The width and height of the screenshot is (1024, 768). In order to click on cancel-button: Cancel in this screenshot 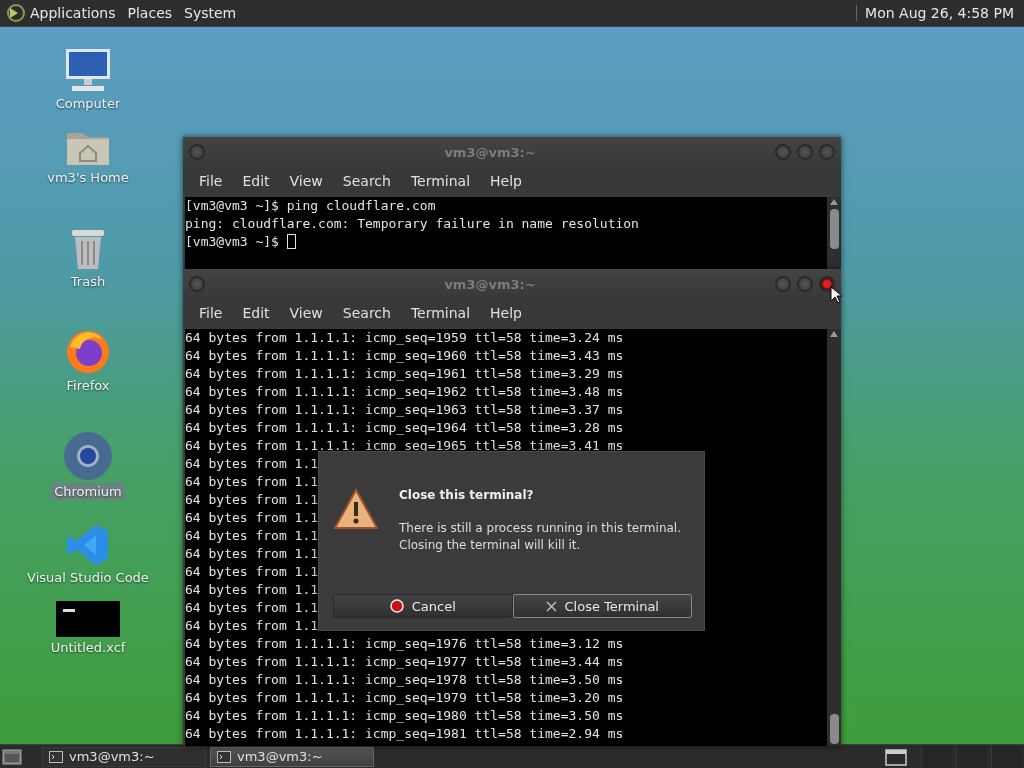, I will do `click(423, 606)`.